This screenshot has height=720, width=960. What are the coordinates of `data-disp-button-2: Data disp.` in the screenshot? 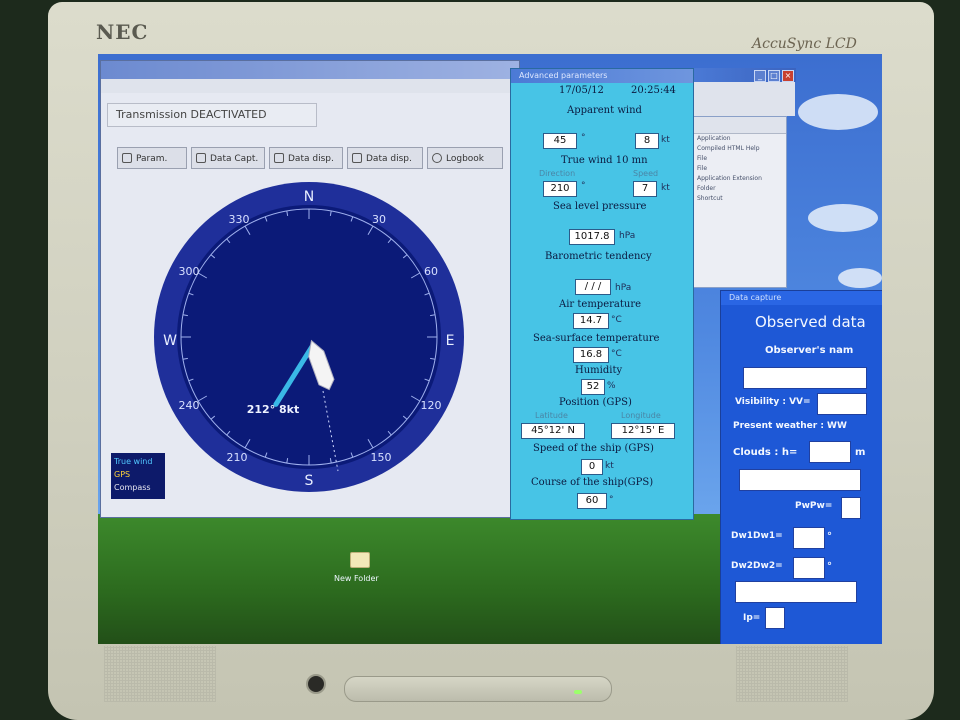 It's located at (385, 158).